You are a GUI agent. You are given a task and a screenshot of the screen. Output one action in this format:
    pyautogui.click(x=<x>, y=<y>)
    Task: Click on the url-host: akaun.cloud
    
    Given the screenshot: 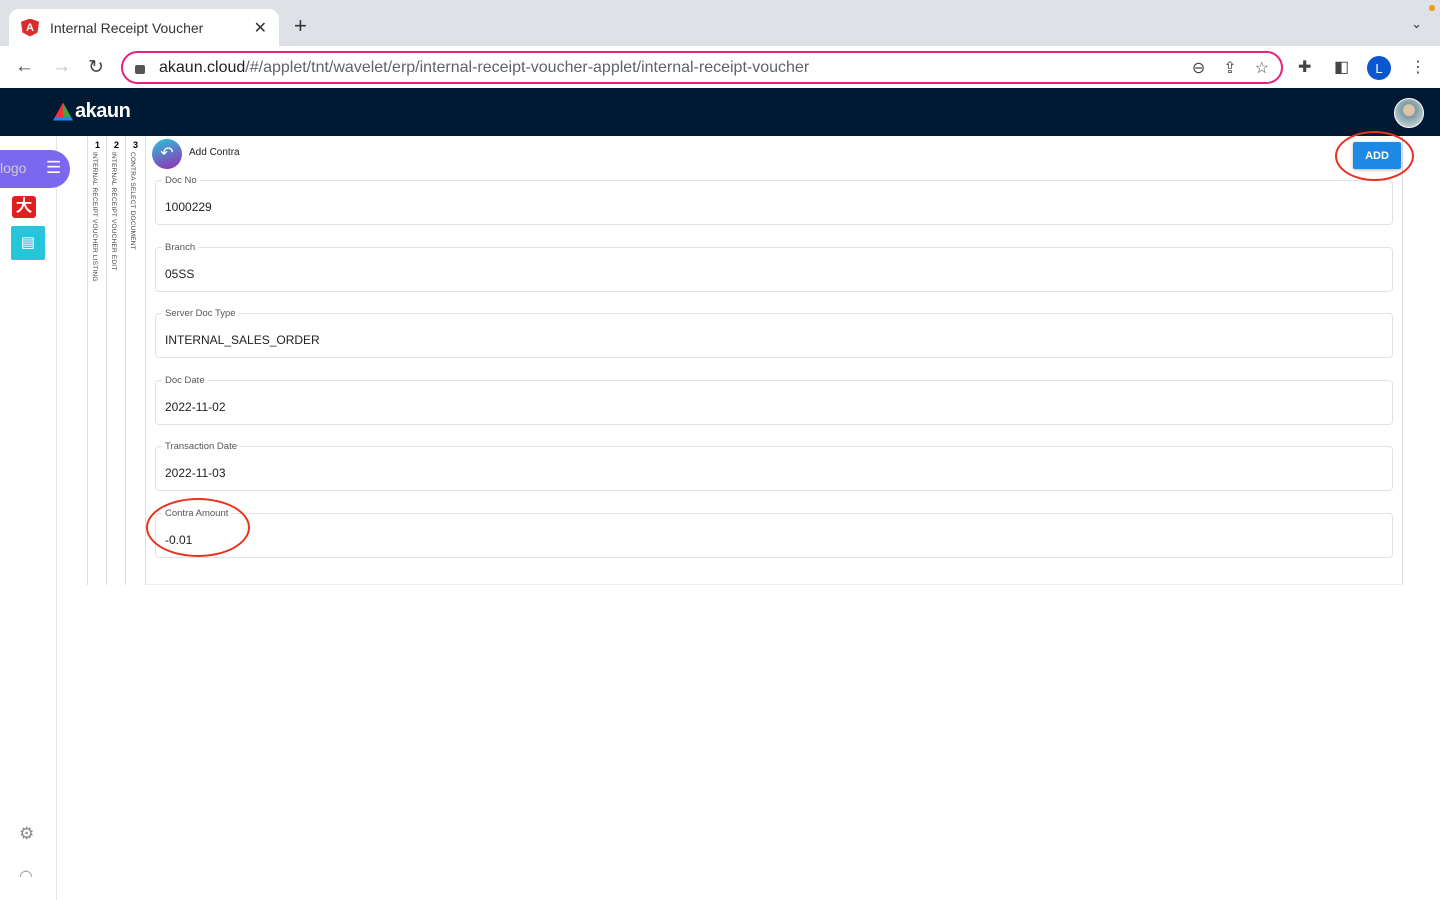 What is the action you would take?
    pyautogui.click(x=202, y=67)
    